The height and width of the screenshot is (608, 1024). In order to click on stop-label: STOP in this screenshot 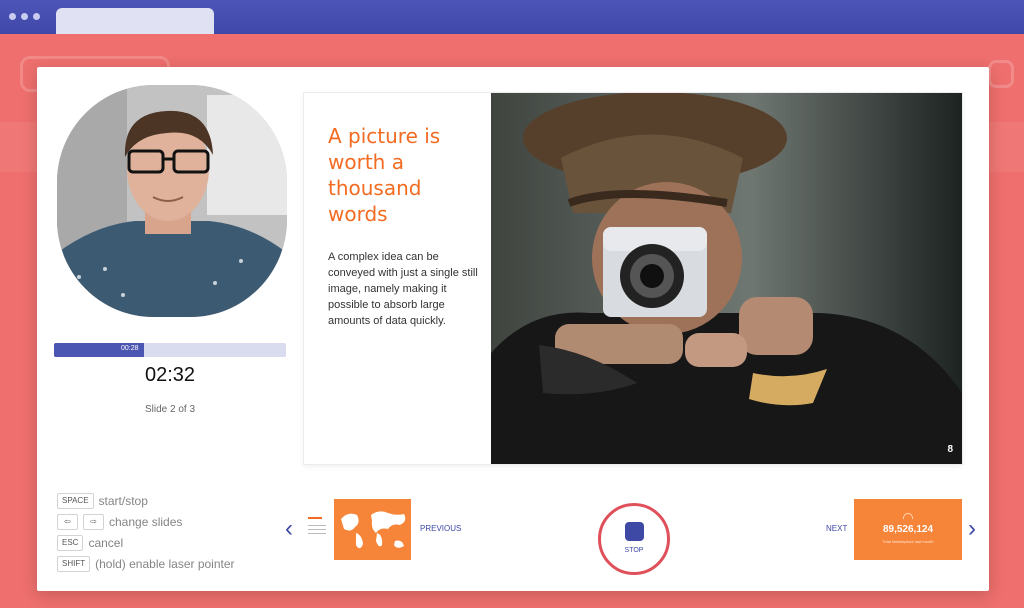, I will do `click(634, 550)`.